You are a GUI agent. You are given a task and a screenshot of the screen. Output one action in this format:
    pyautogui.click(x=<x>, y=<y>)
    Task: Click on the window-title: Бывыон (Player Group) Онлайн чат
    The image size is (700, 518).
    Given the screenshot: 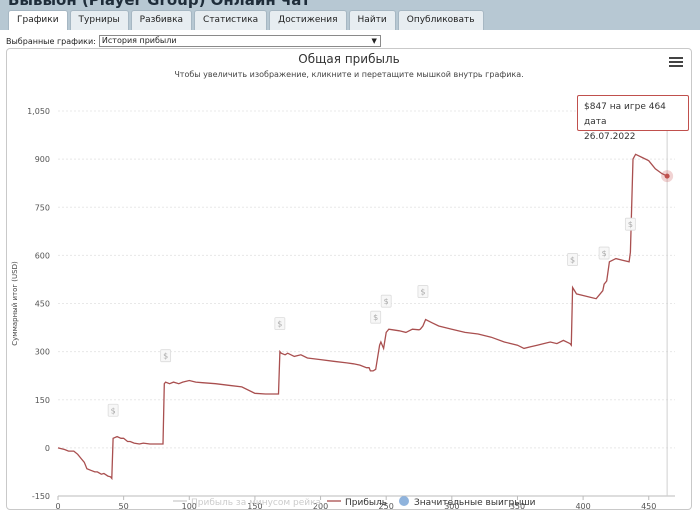 What is the action you would take?
    pyautogui.click(x=159, y=4)
    